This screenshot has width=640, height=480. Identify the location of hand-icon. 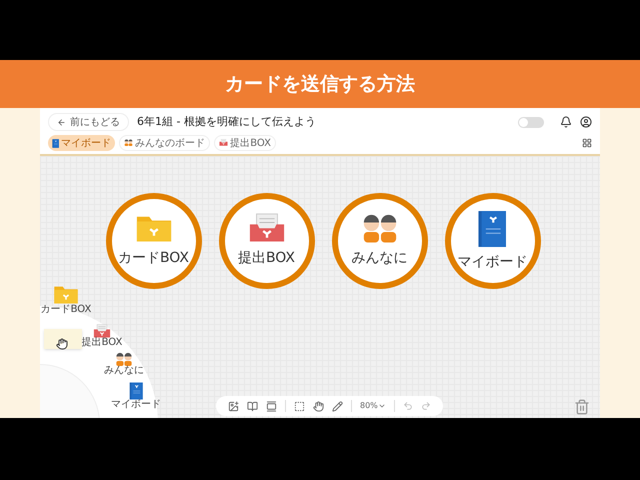
(318, 406).